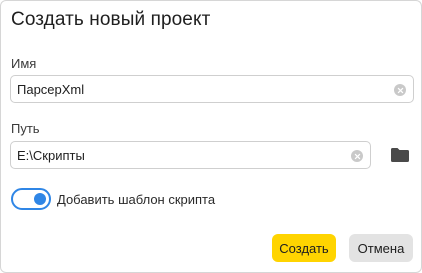 This screenshot has width=422, height=273. I want to click on create-button: Создать, so click(304, 248).